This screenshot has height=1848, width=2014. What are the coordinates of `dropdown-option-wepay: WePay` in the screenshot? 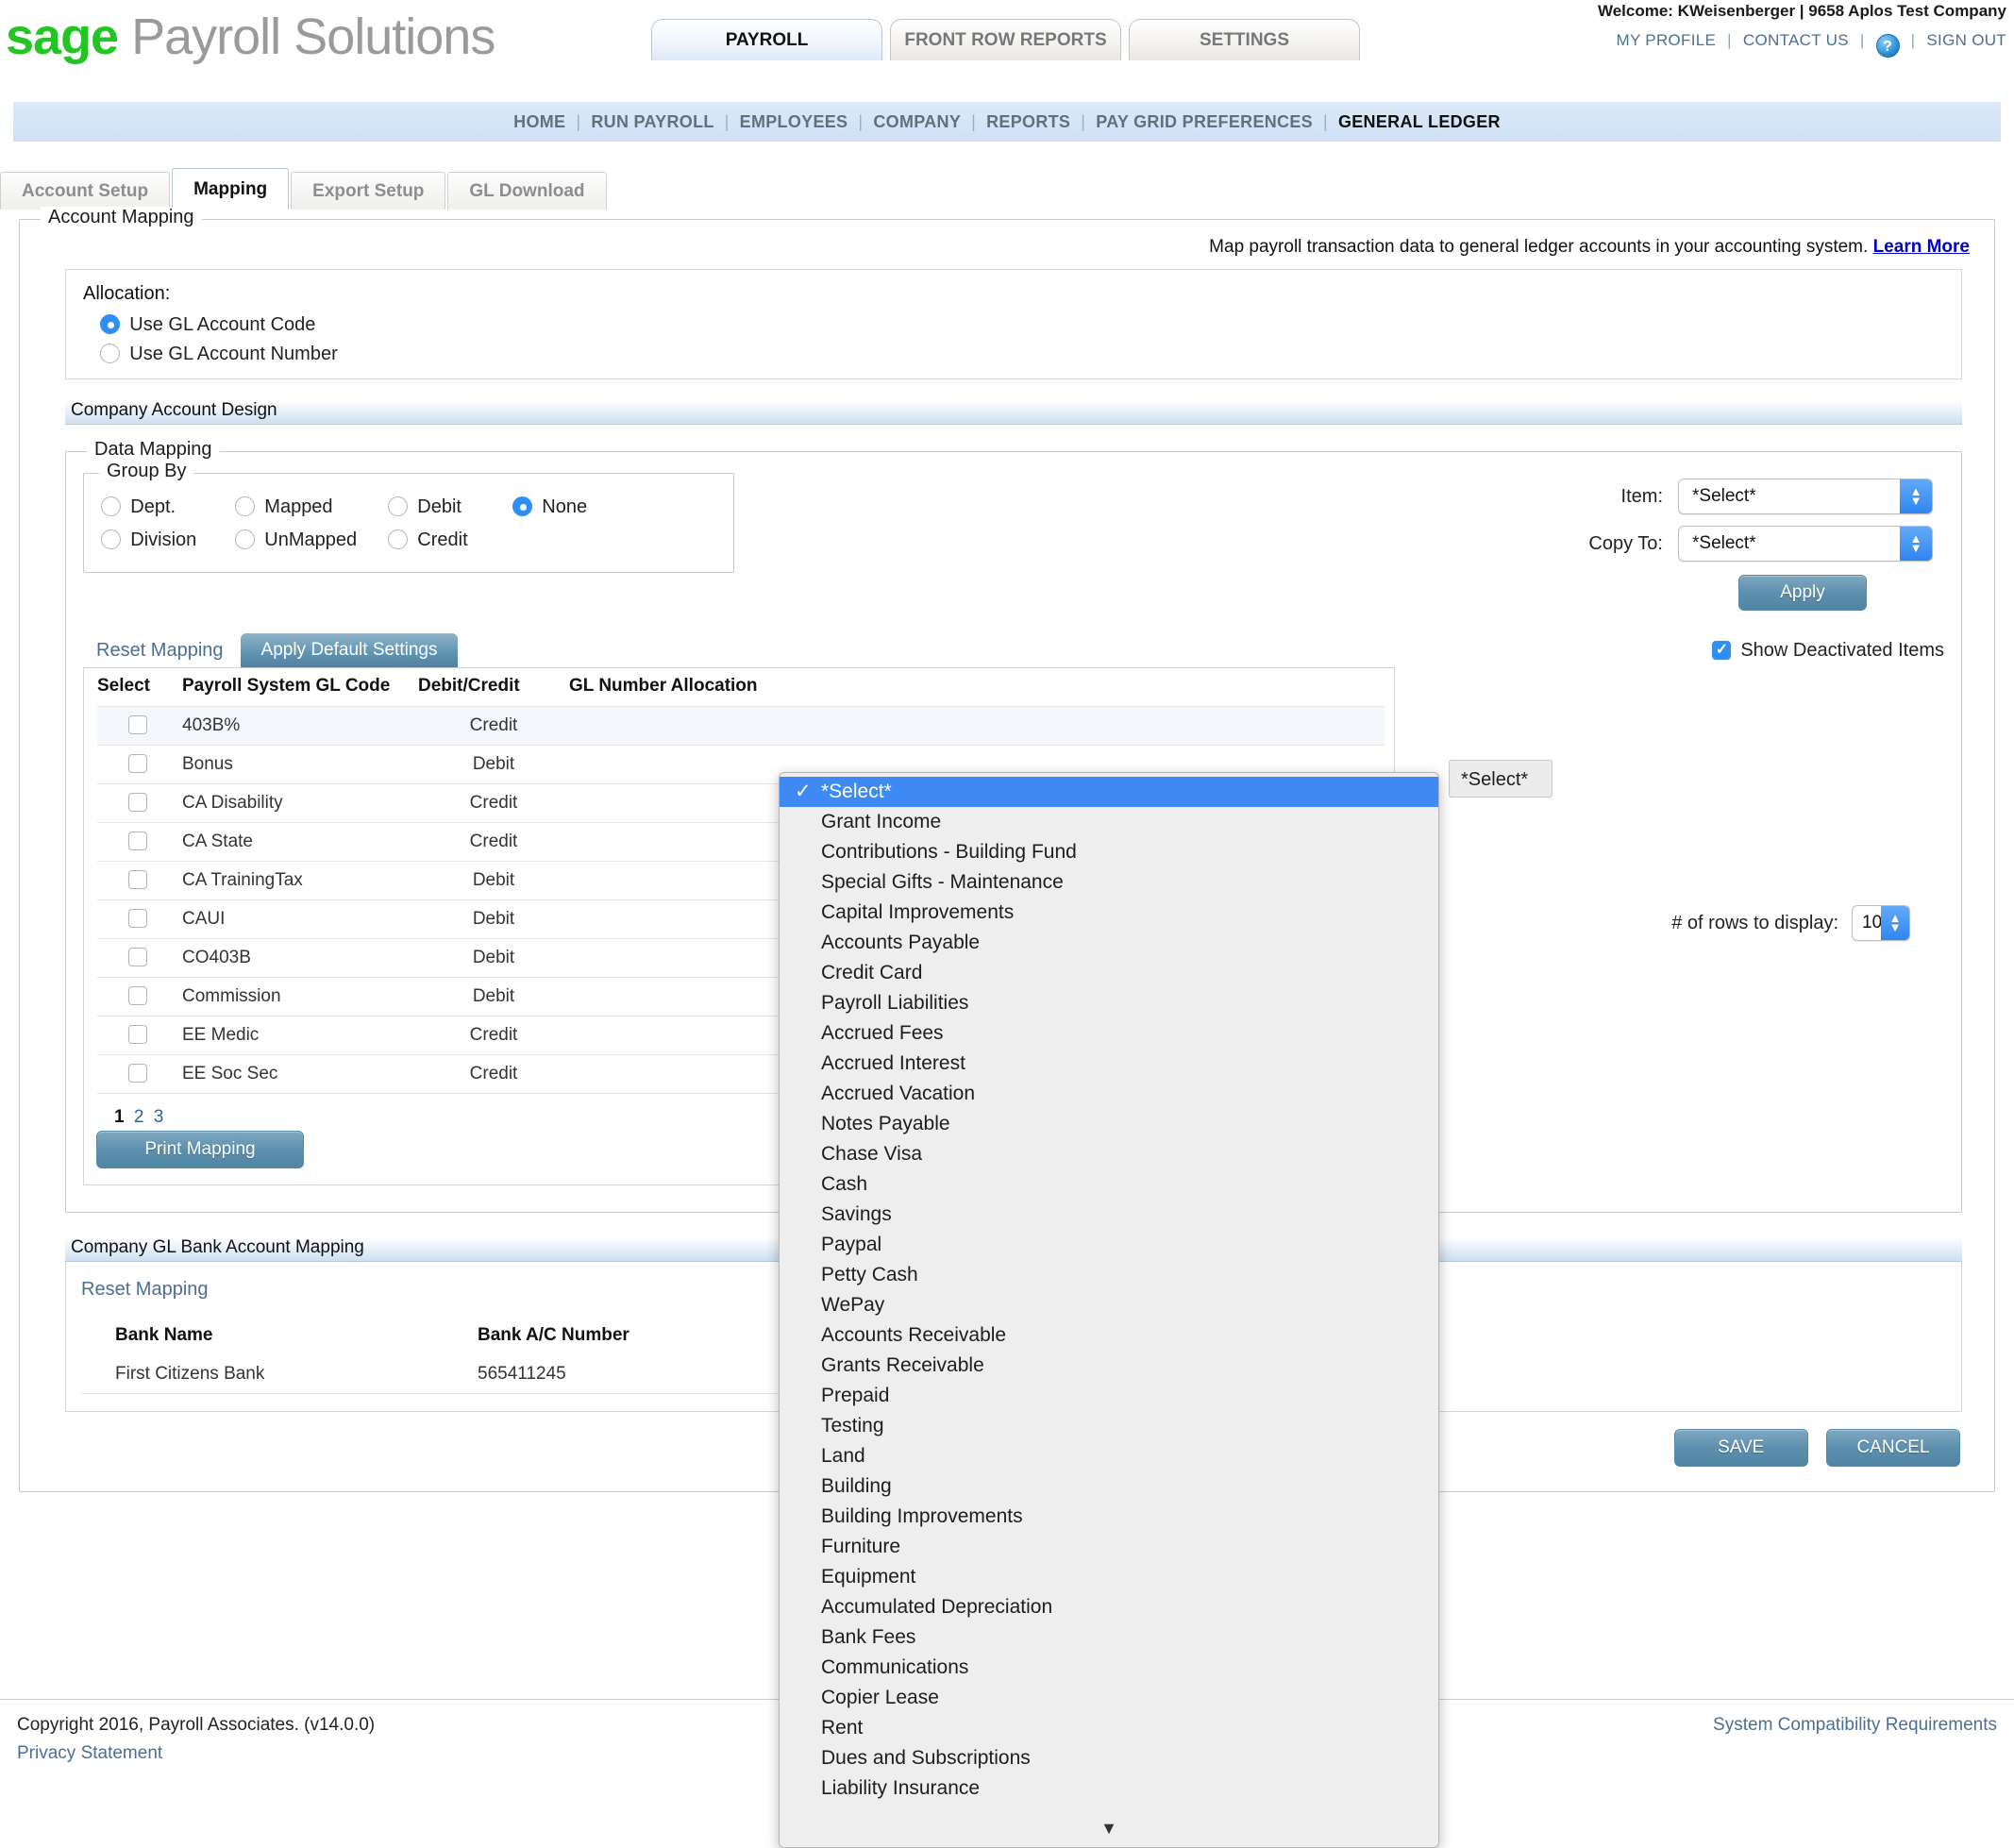 It's located at (1109, 1305).